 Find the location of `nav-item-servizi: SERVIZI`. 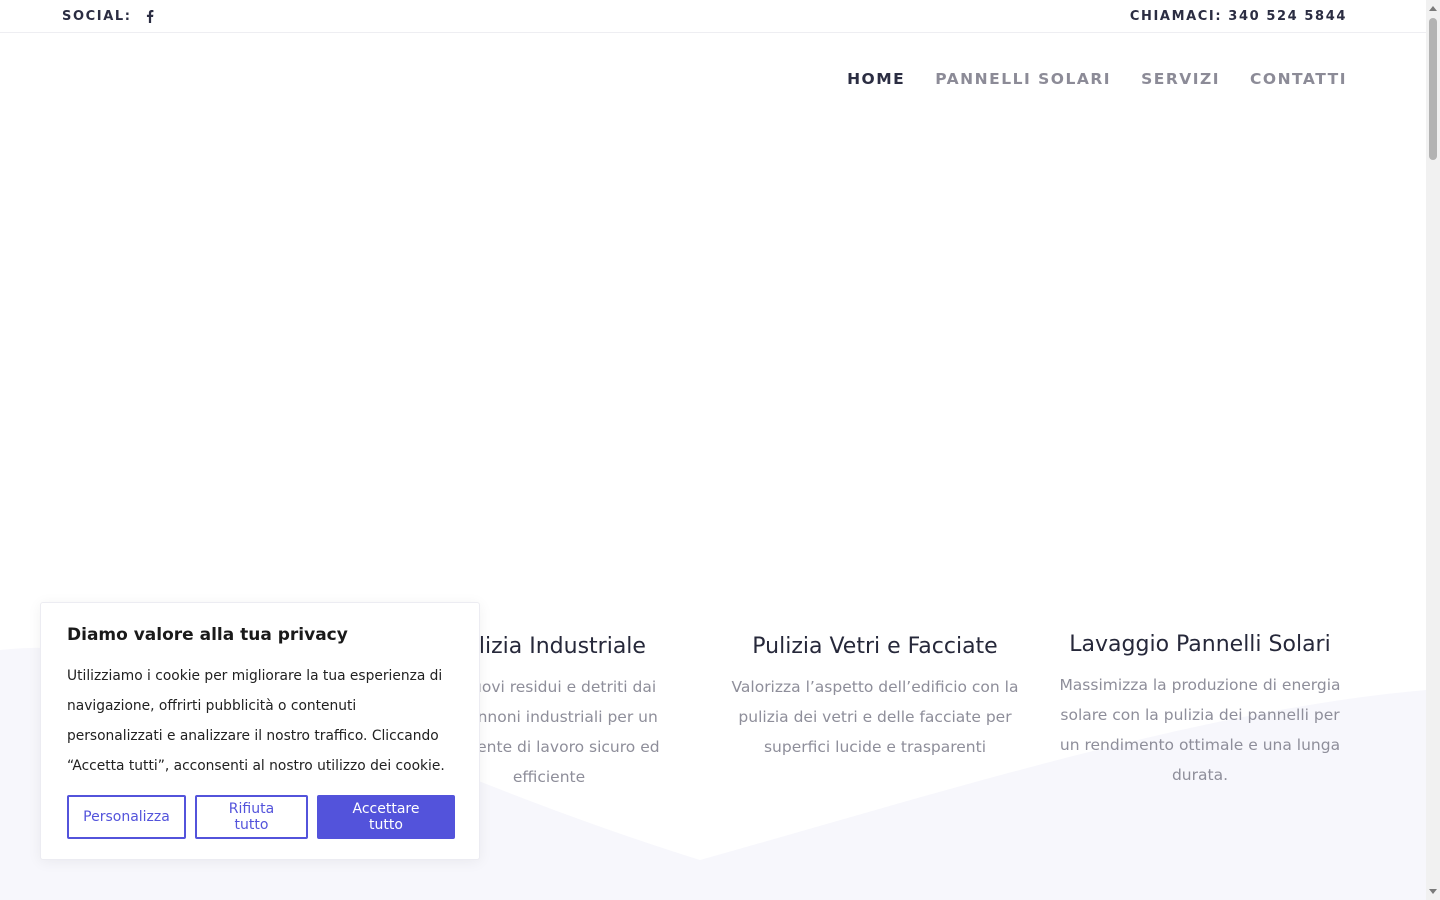

nav-item-servizi: SERVIZI is located at coordinates (1180, 79).